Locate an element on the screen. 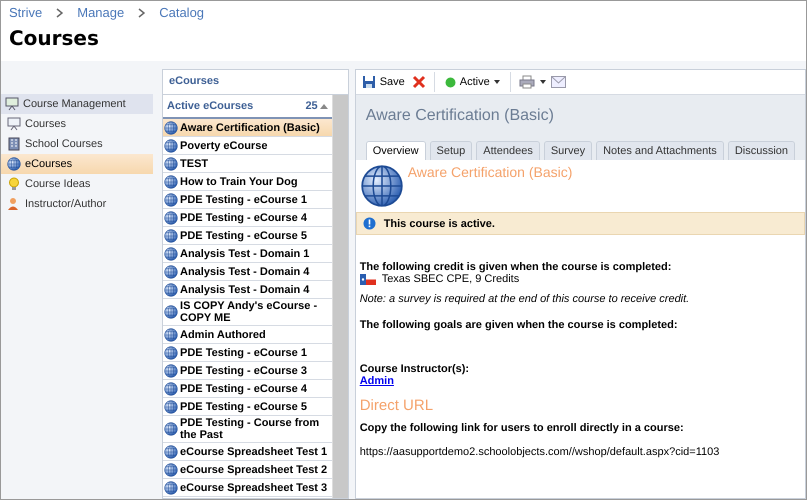 This screenshot has width=807, height=500. instructor-link: Admin is located at coordinates (377, 381).